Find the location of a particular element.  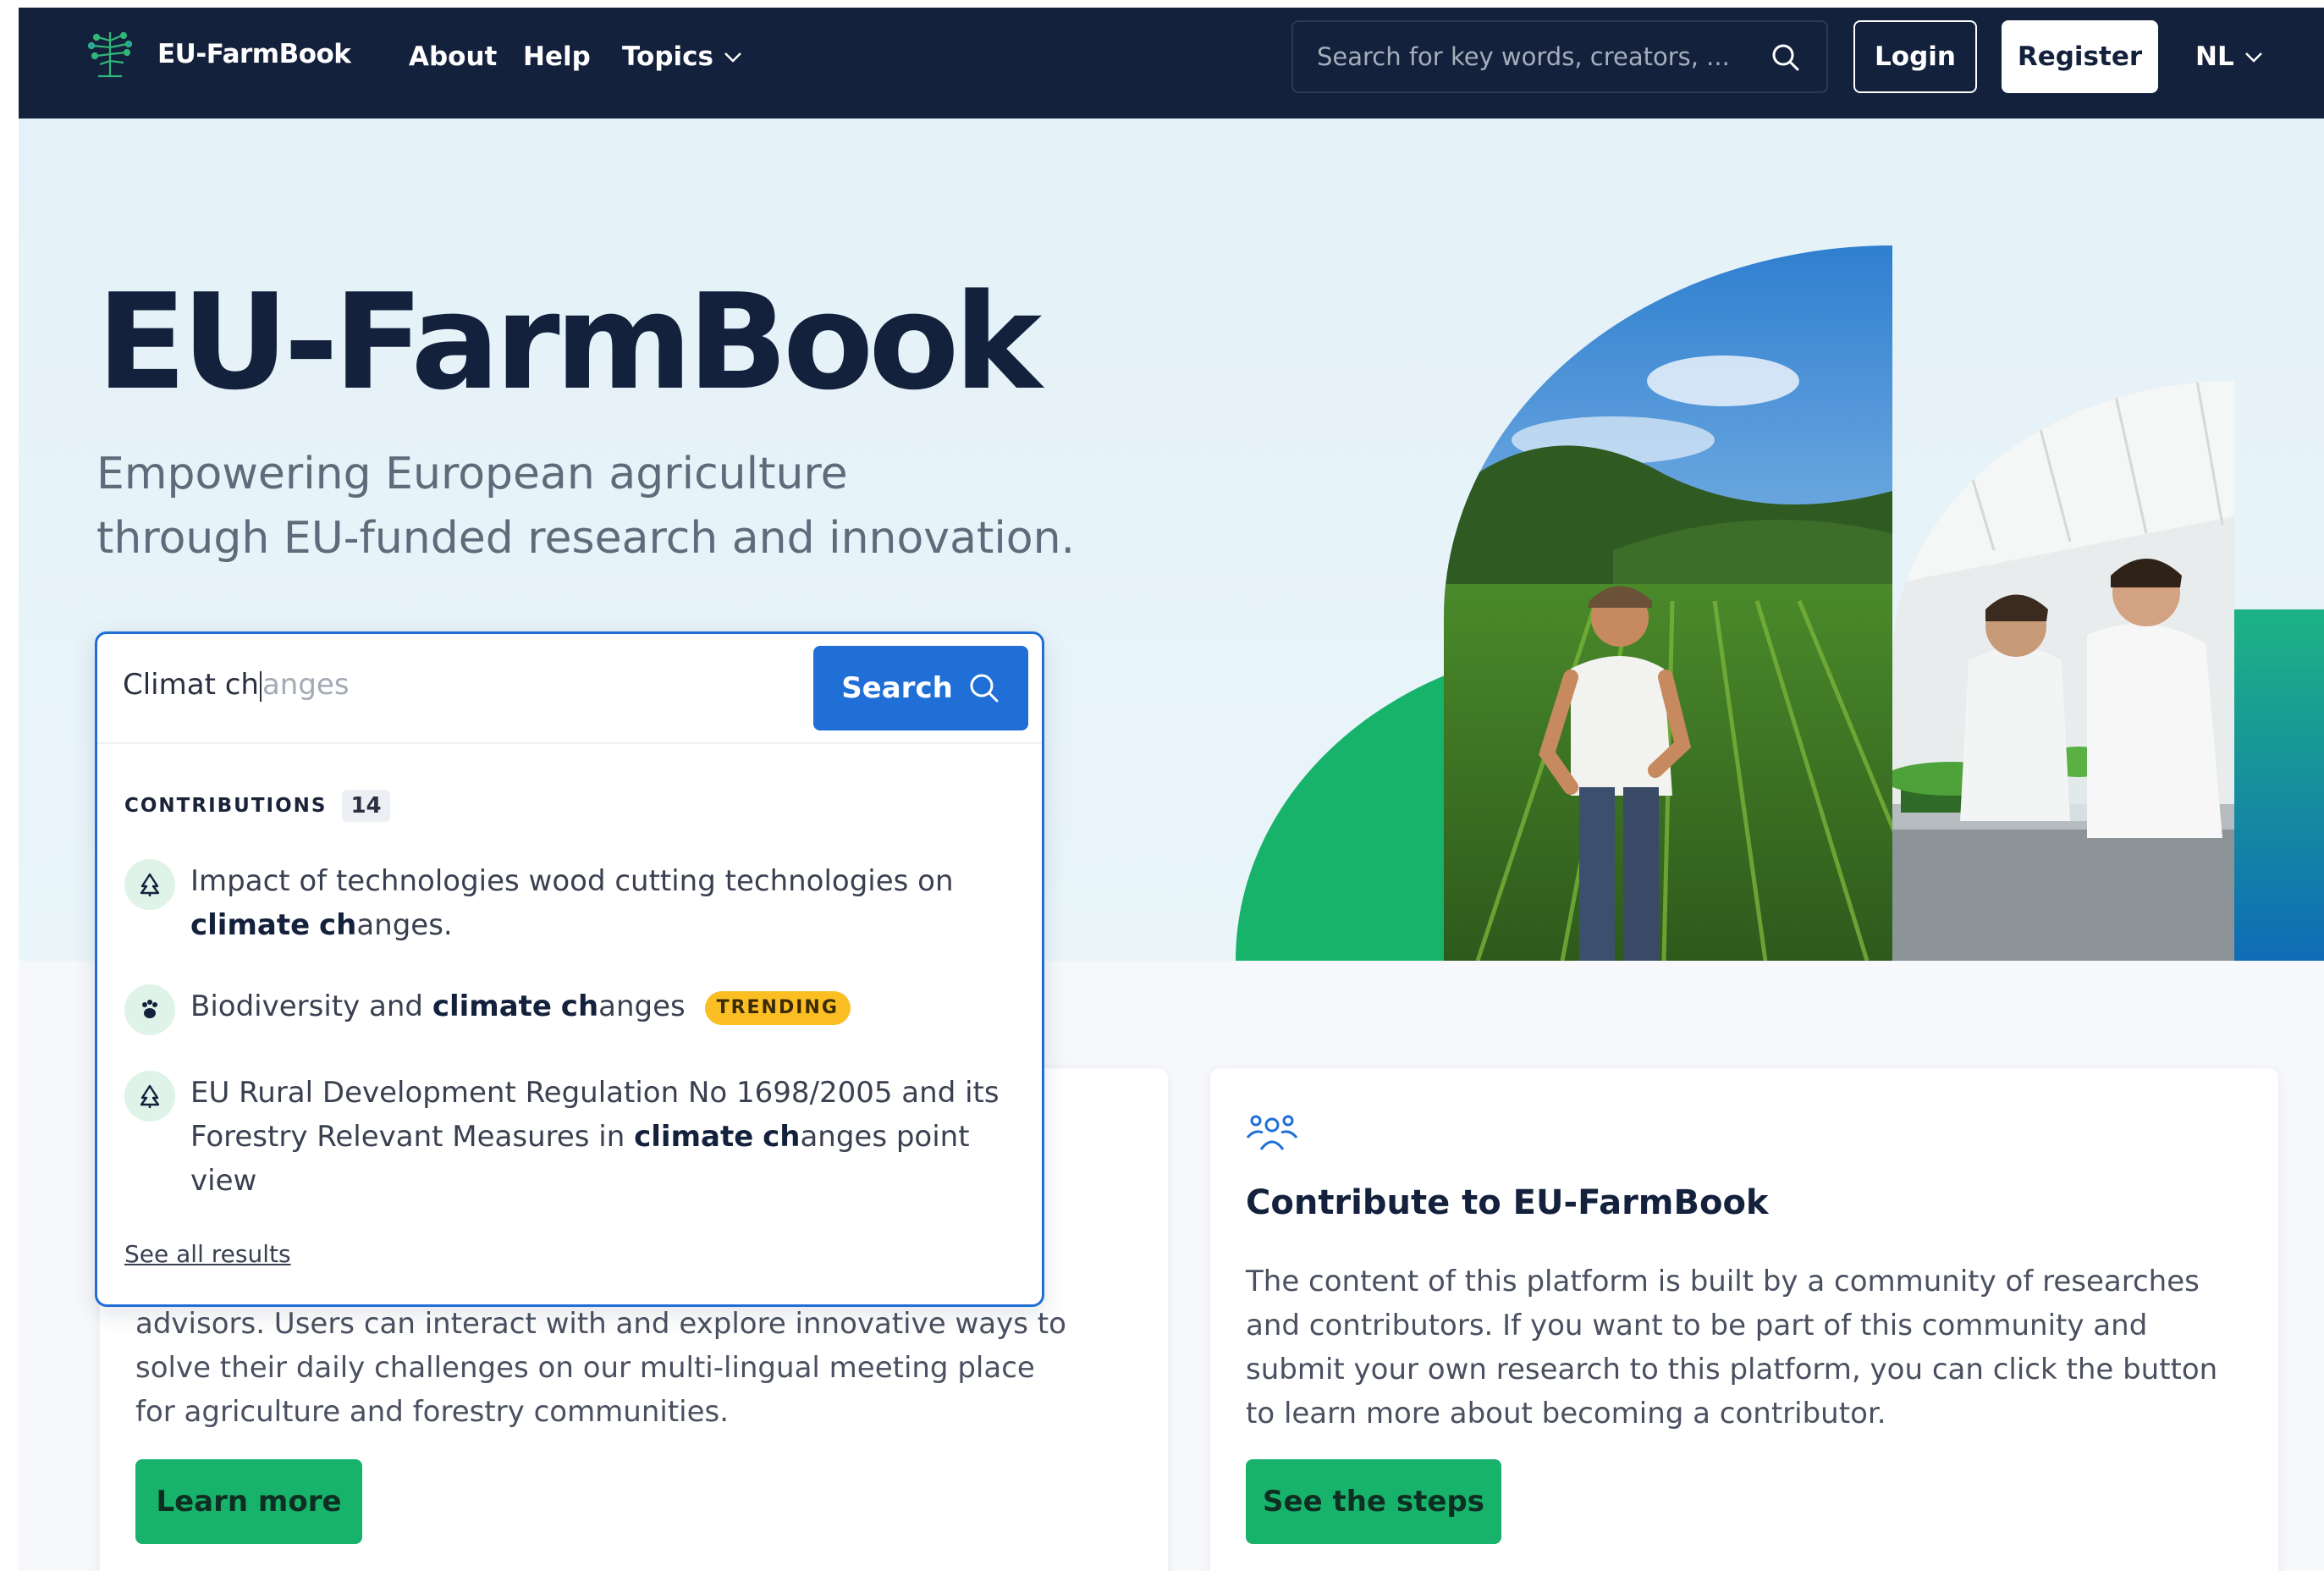

nav-link-help: Help is located at coordinates (557, 57).